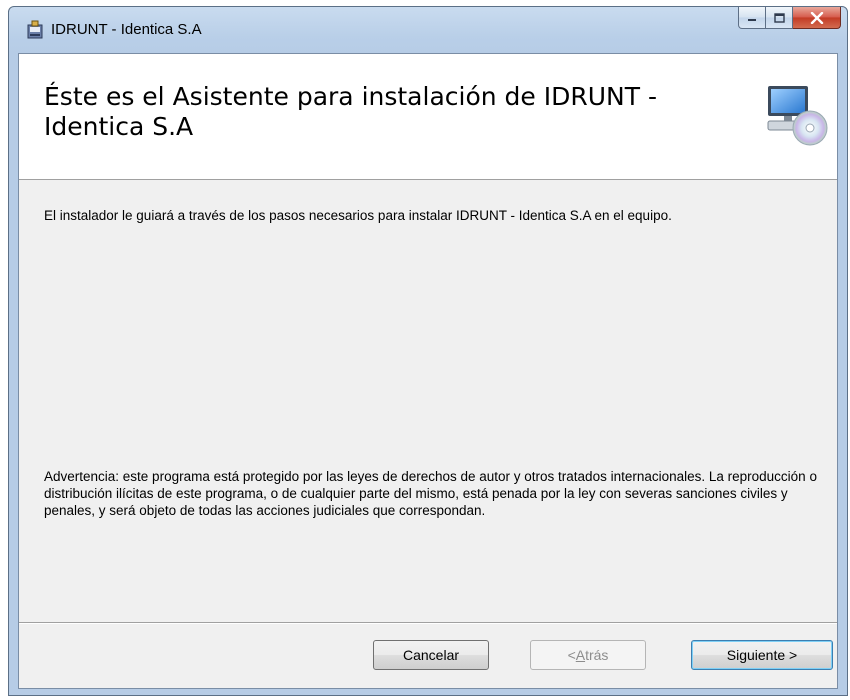 This screenshot has height=700, width=850. What do you see at coordinates (762, 655) in the screenshot?
I see `next-button: Siguiente >` at bounding box center [762, 655].